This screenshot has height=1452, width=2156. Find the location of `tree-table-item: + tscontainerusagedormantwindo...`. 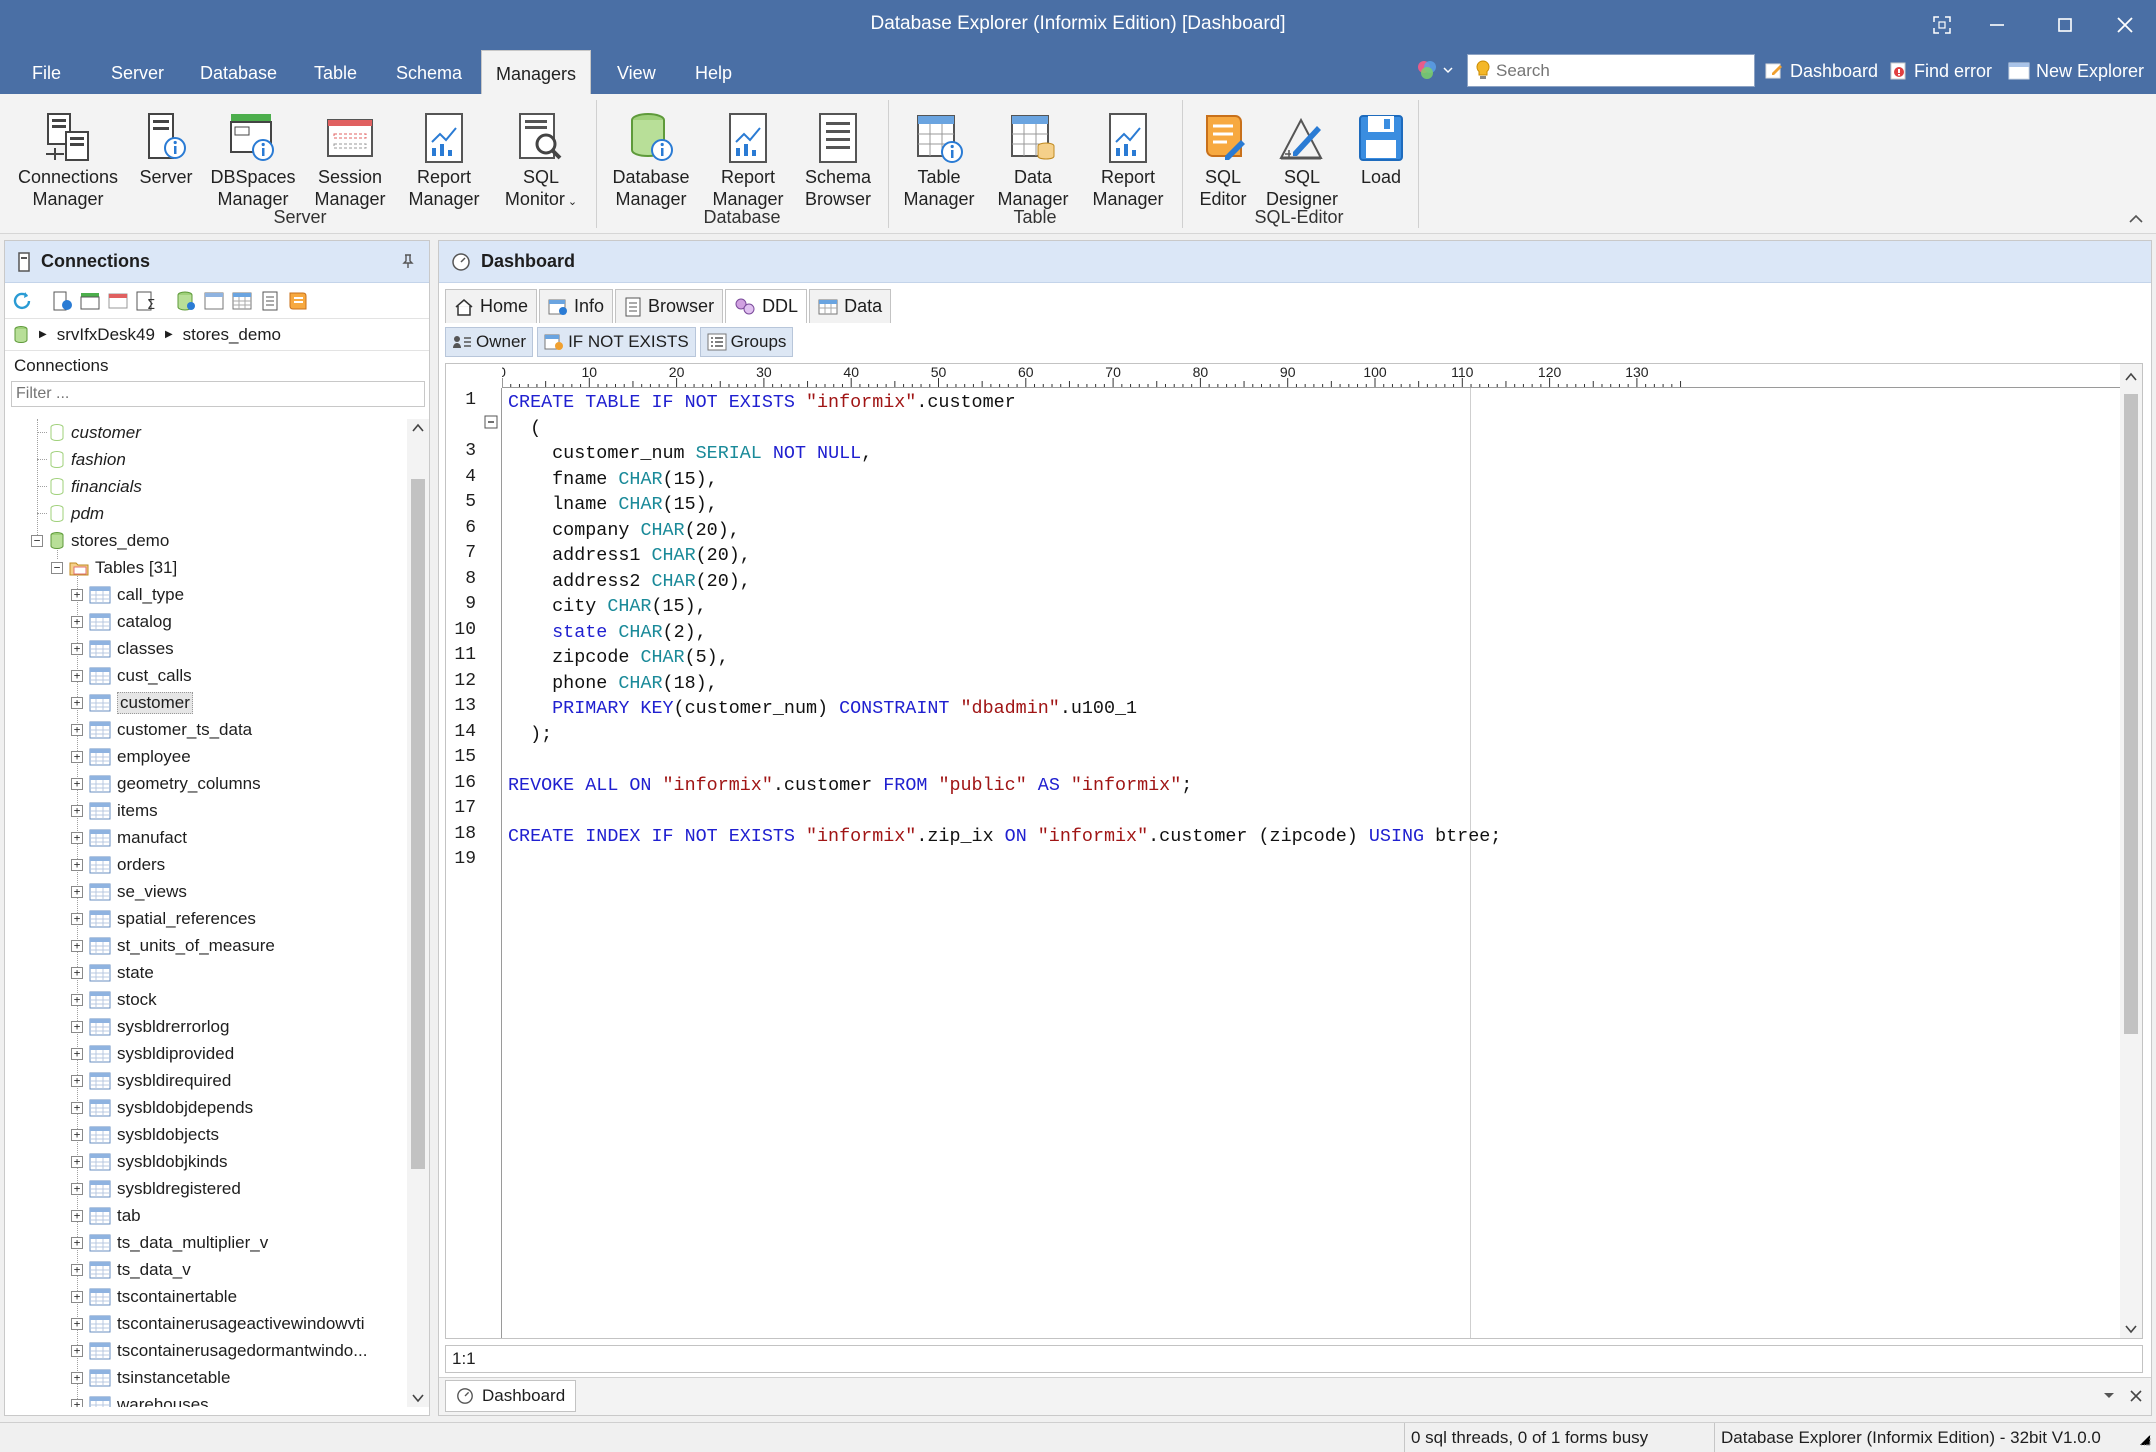

tree-table-item: + tscontainerusagedormantwindo... is located at coordinates (219, 1350).